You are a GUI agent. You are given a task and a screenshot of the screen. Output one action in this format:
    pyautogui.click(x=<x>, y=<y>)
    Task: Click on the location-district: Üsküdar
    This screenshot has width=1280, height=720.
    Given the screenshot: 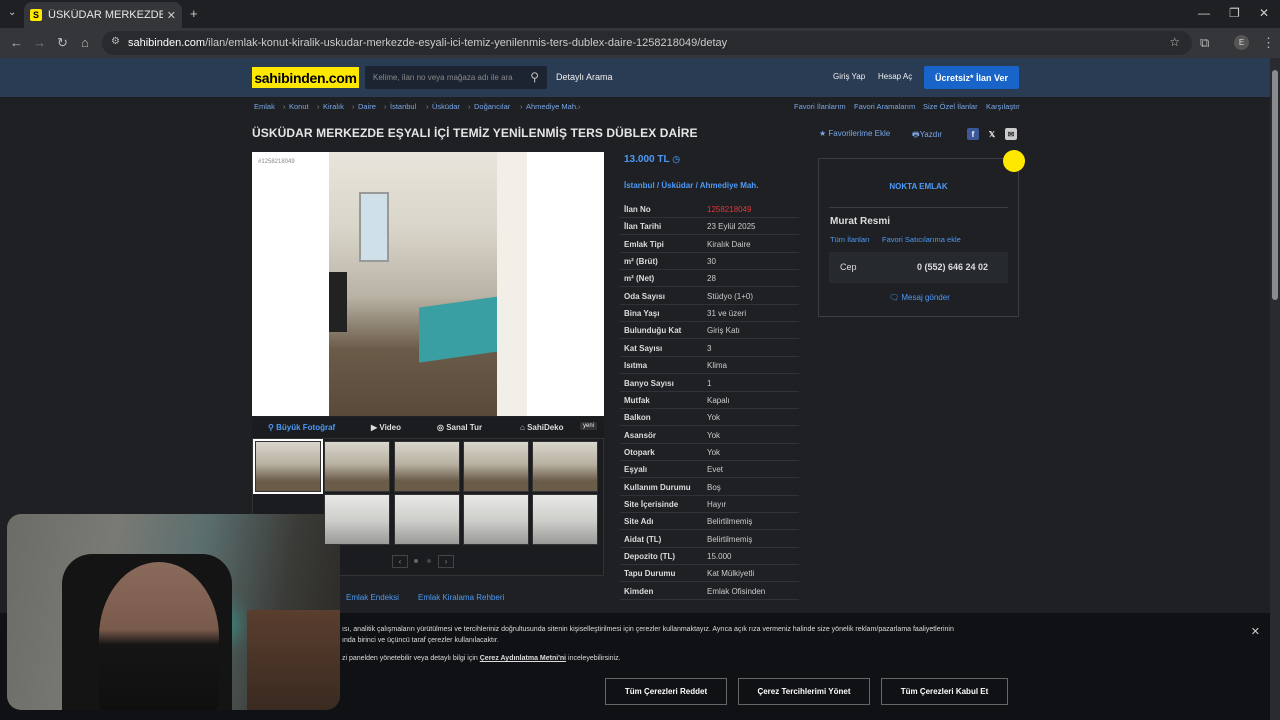 What is the action you would take?
    pyautogui.click(x=677, y=185)
    